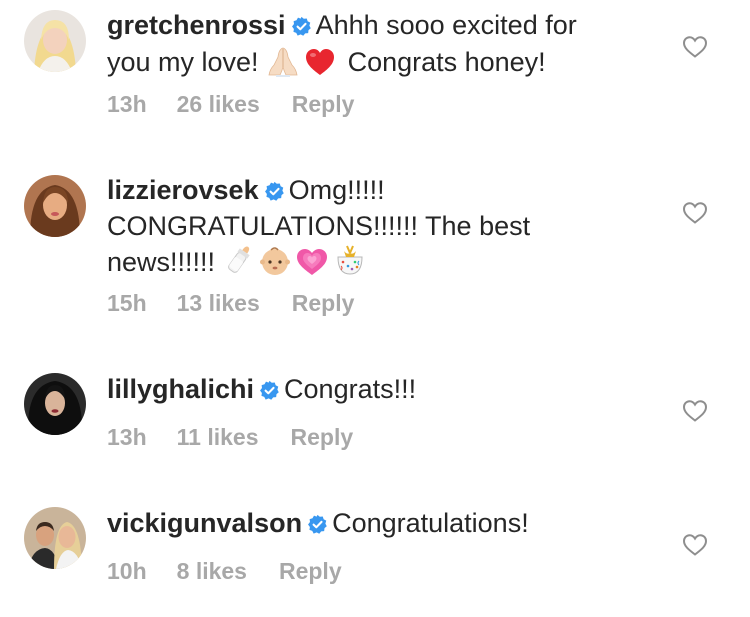  I want to click on comment-username: gretchenrossi, so click(196, 25).